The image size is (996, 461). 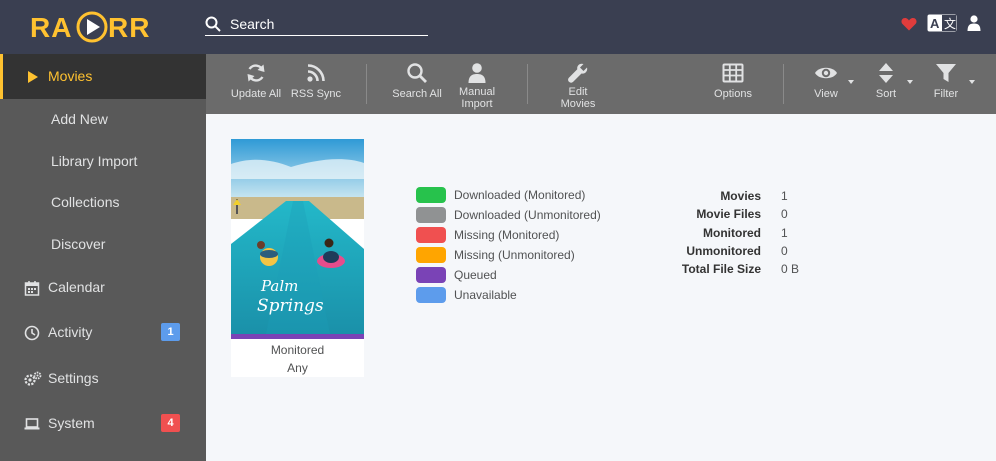 What do you see at coordinates (290, 306) in the screenshot?
I see `poster-title-line2: Springs` at bounding box center [290, 306].